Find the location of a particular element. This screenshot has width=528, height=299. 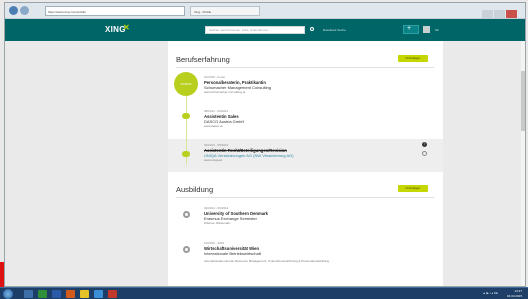

experience-date: 03/2013 - 05/2013 is located at coordinates (216, 145).